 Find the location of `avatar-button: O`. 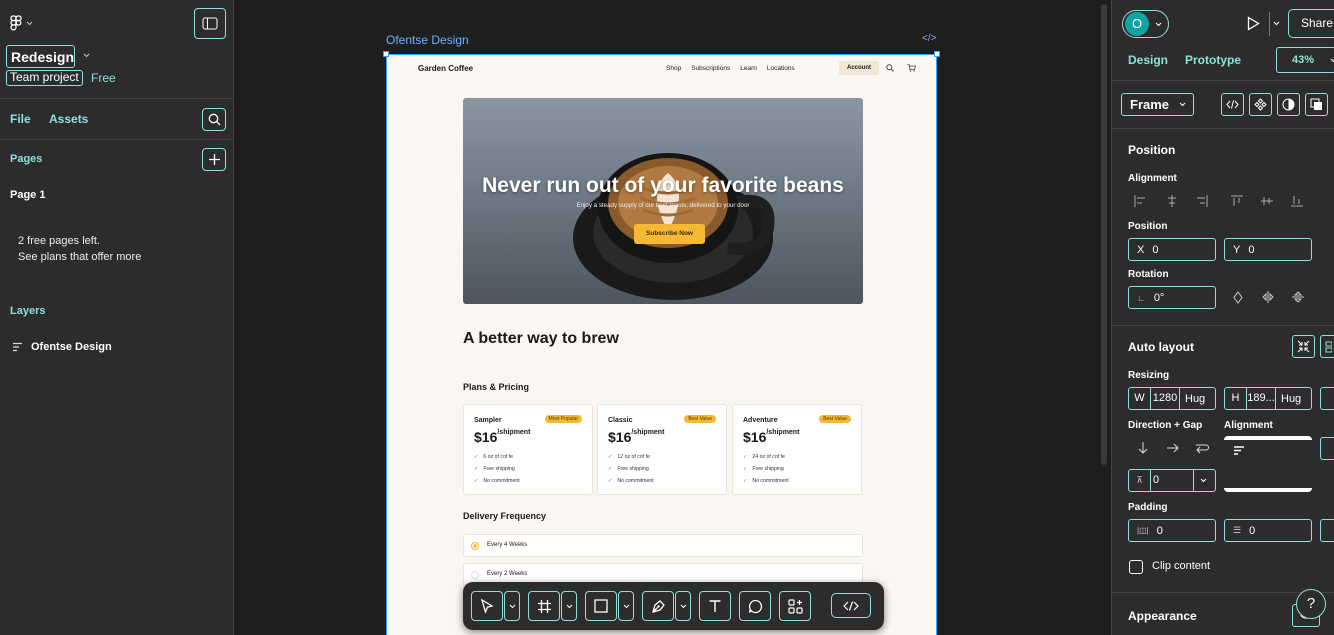

avatar-button: O is located at coordinates (1145, 24).